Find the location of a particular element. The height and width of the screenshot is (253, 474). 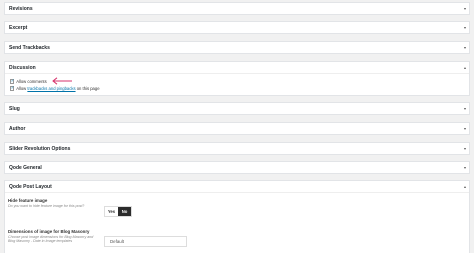

panel-title: Qode General is located at coordinates (25, 167).